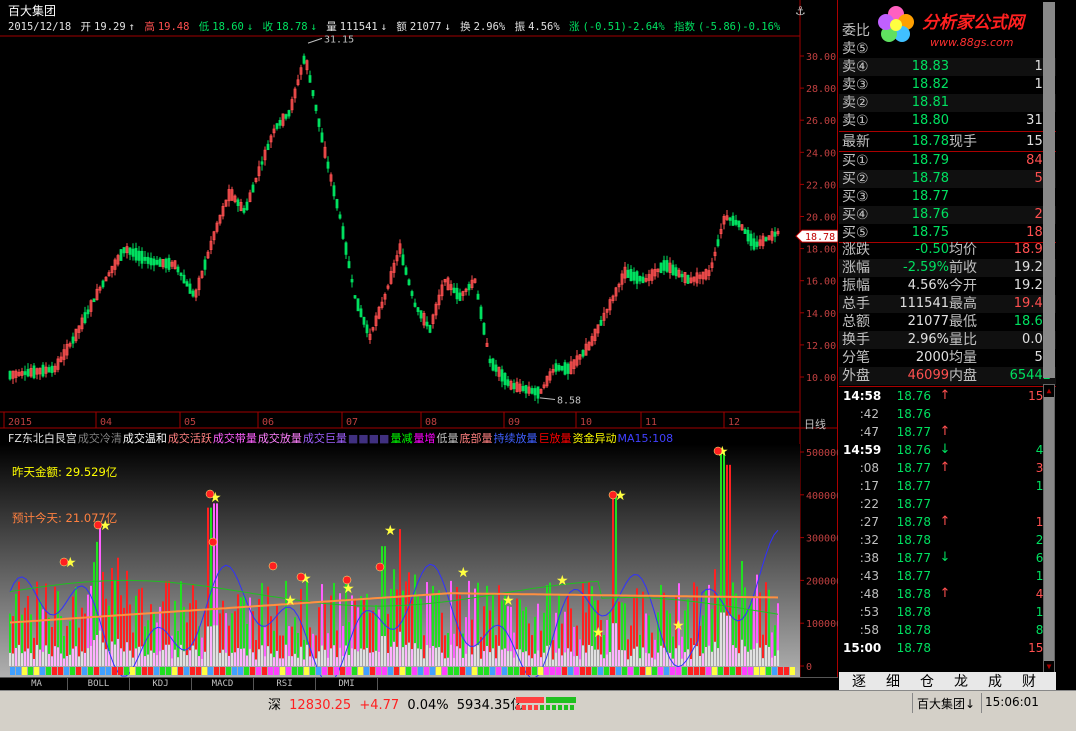  I want to click on trade-row: :2718.78↑12, so click(947, 522).